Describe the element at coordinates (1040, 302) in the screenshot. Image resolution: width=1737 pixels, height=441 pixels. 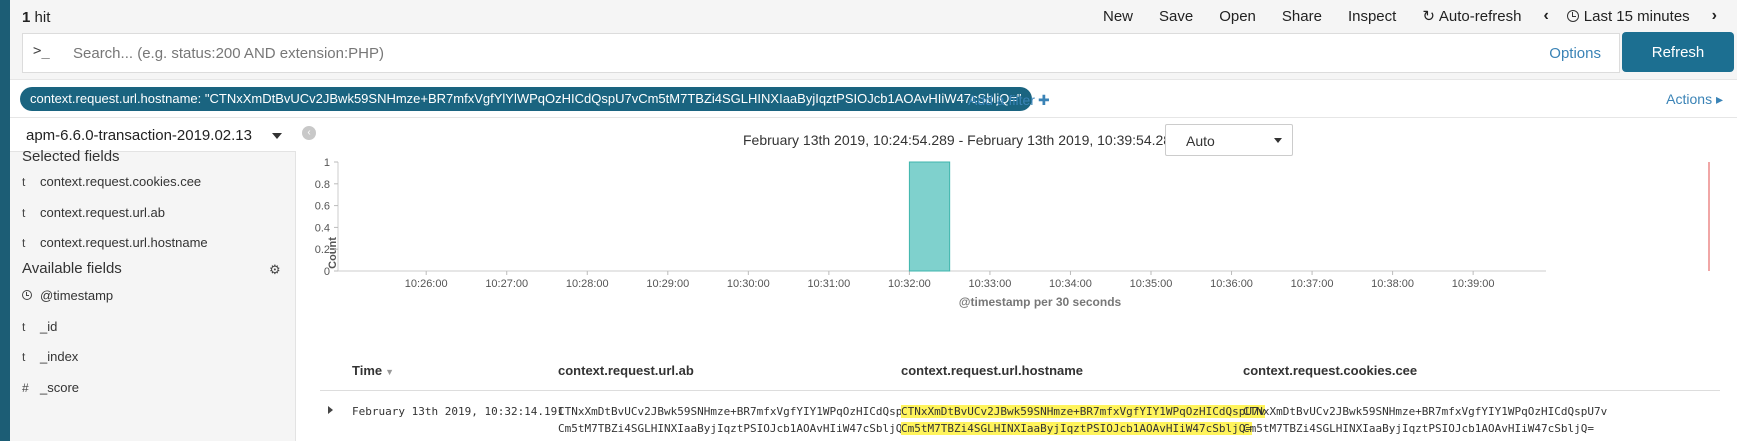
I see `x-axis-label: @timestamp per 30 seconds` at that location.